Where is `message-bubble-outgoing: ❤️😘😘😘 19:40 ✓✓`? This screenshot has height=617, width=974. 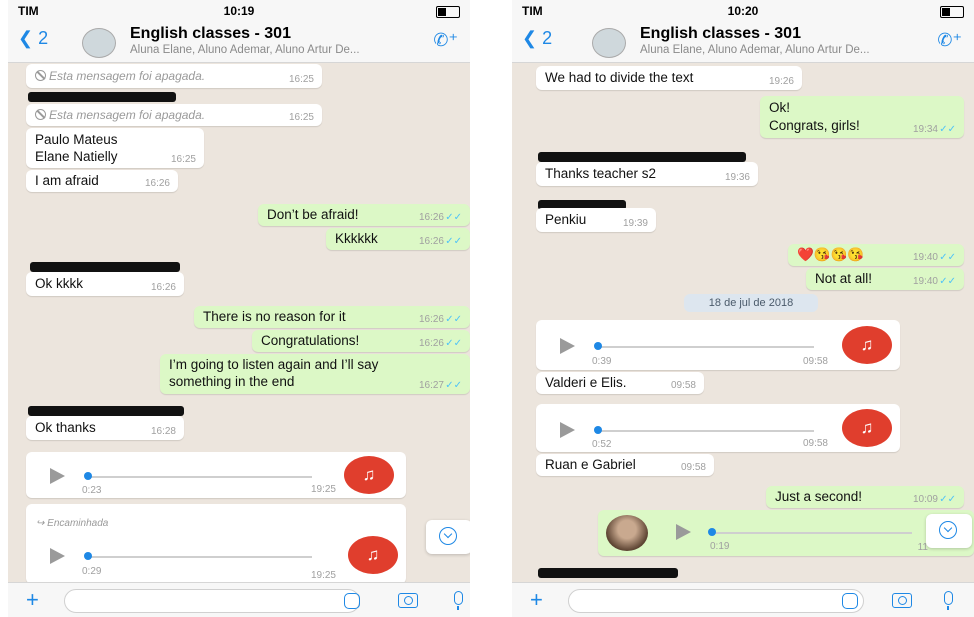 message-bubble-outgoing: ❤️😘😘😘 19:40 ✓✓ is located at coordinates (876, 255).